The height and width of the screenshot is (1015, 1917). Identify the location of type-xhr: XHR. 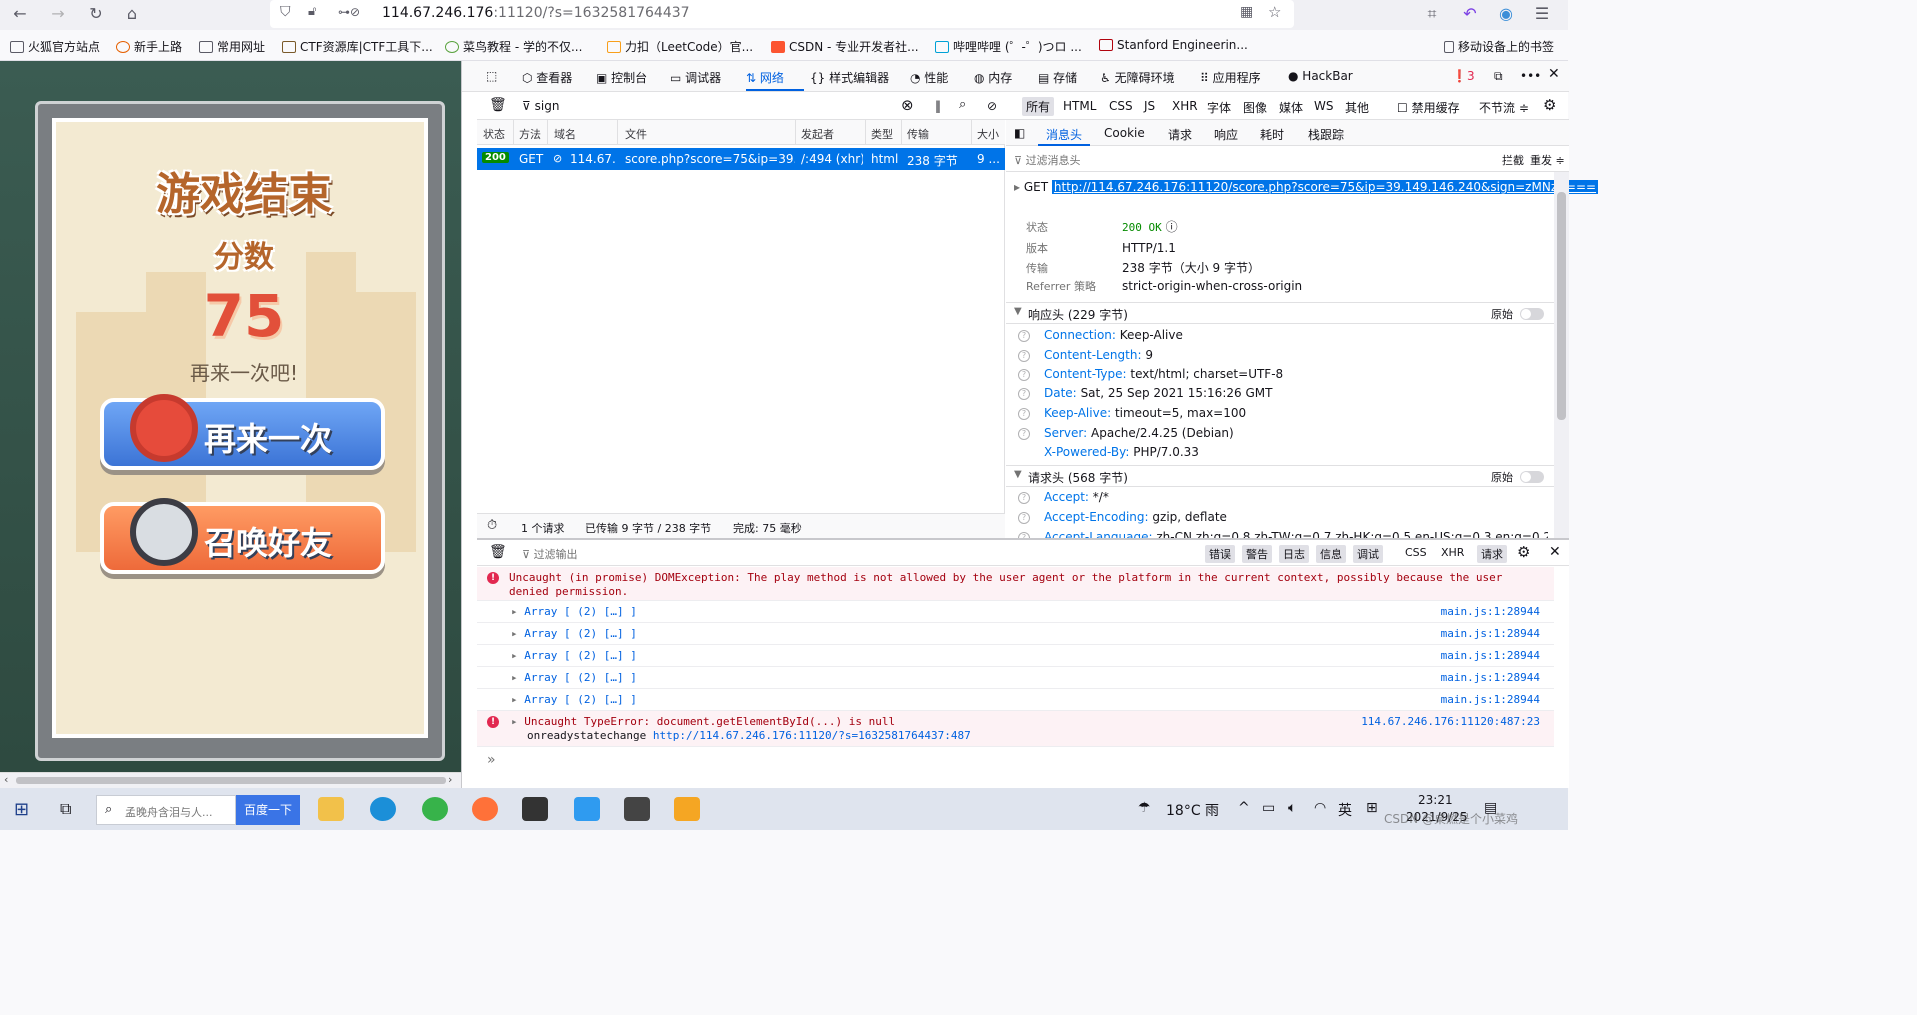
(1452, 552).